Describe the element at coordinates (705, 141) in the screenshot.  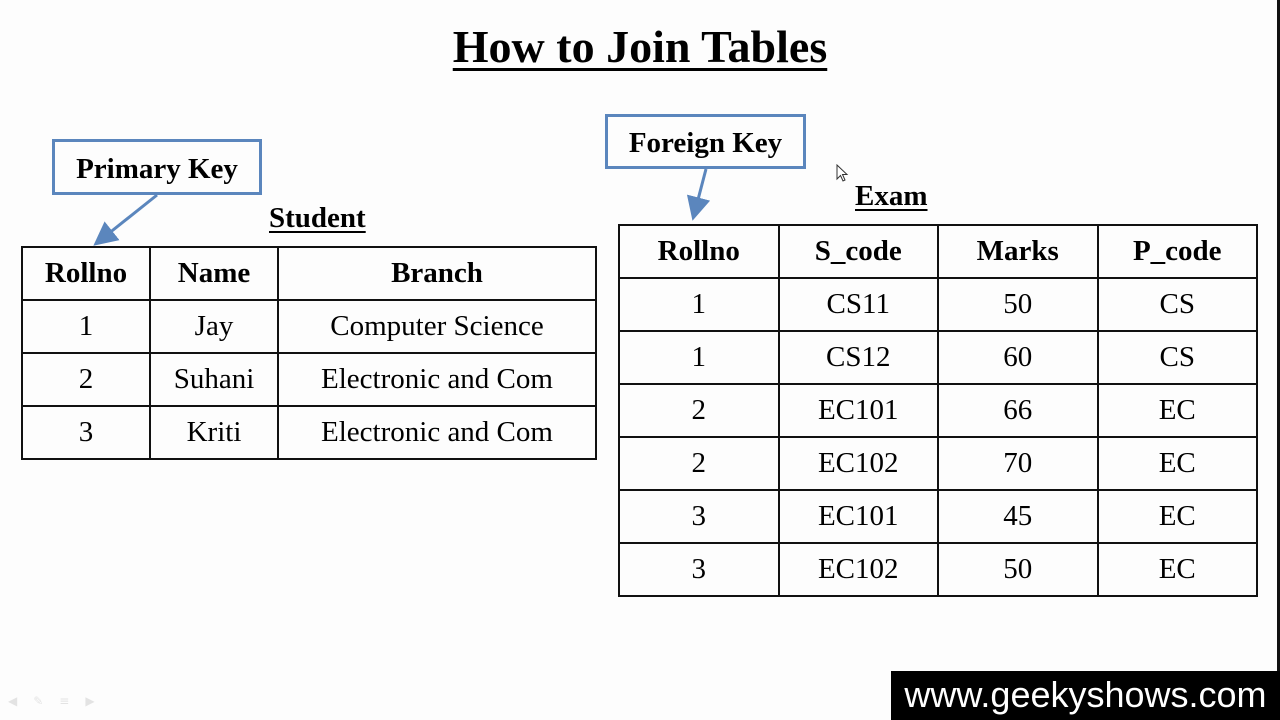
I see `foreign-key-callout: Foreign Key` at that location.